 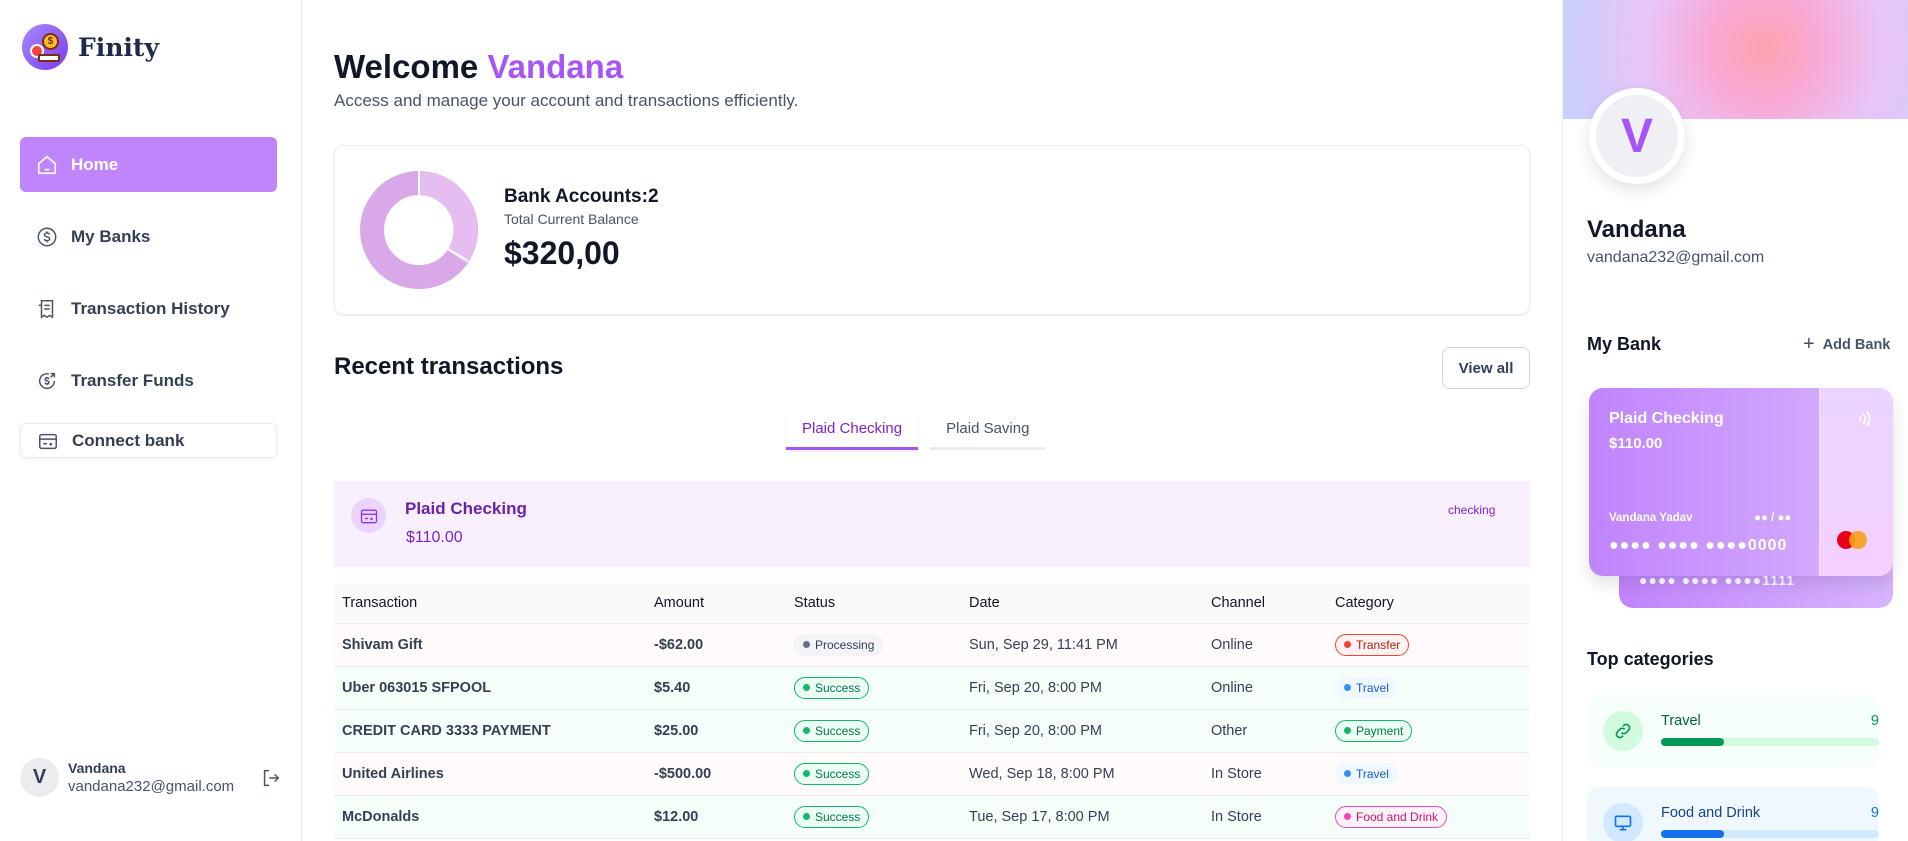 I want to click on page-title: Welcome Vandana, so click(x=478, y=67).